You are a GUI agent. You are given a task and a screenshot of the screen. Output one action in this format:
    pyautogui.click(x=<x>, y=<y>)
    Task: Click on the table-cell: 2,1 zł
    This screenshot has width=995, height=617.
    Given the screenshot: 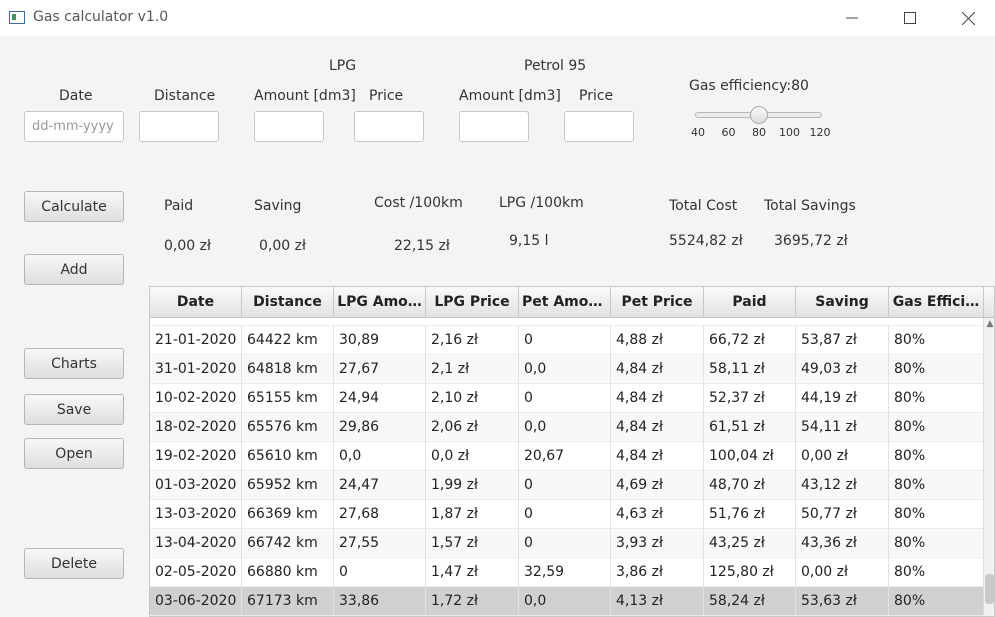 What is the action you would take?
    pyautogui.click(x=472, y=369)
    